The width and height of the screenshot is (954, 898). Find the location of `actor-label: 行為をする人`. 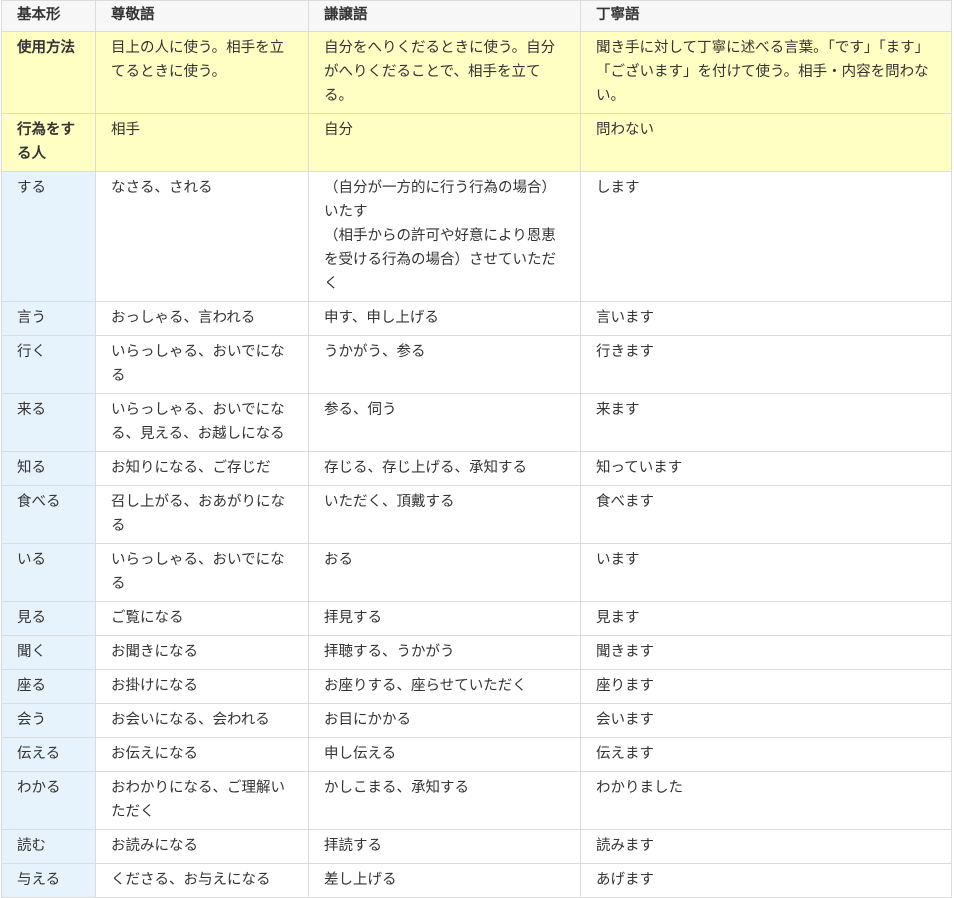

actor-label: 行為をする人 is located at coordinates (48, 142).